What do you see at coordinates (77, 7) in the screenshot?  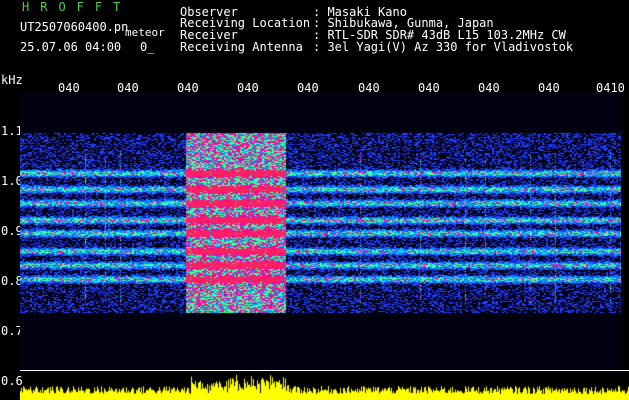 I see `header-title: HROFFT` at bounding box center [77, 7].